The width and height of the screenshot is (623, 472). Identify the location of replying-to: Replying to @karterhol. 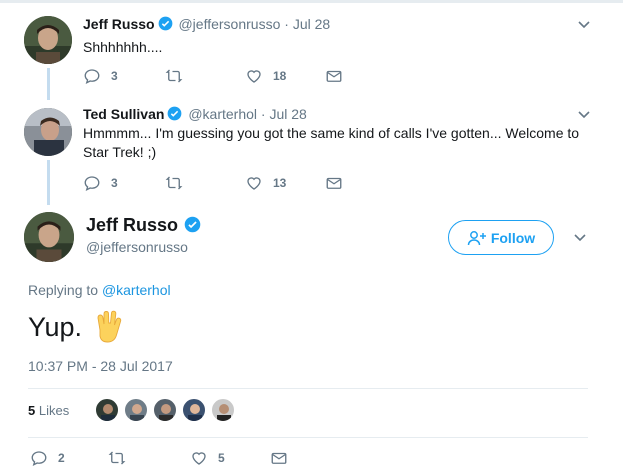
(99, 290).